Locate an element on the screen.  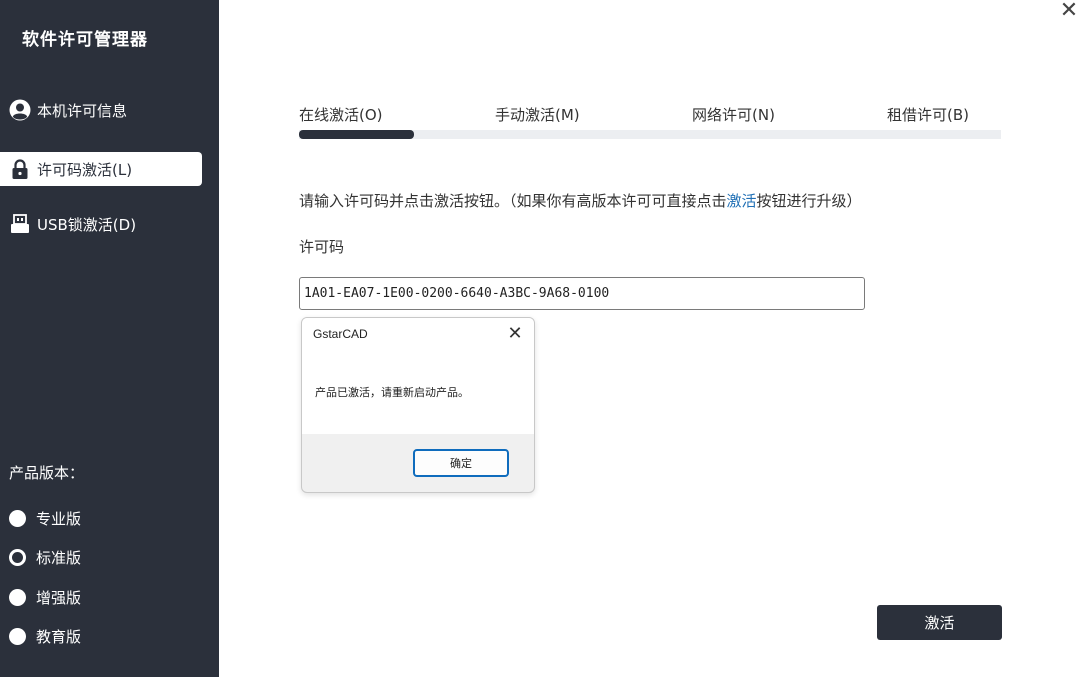
license-code-label: 许可码 is located at coordinates (322, 247).